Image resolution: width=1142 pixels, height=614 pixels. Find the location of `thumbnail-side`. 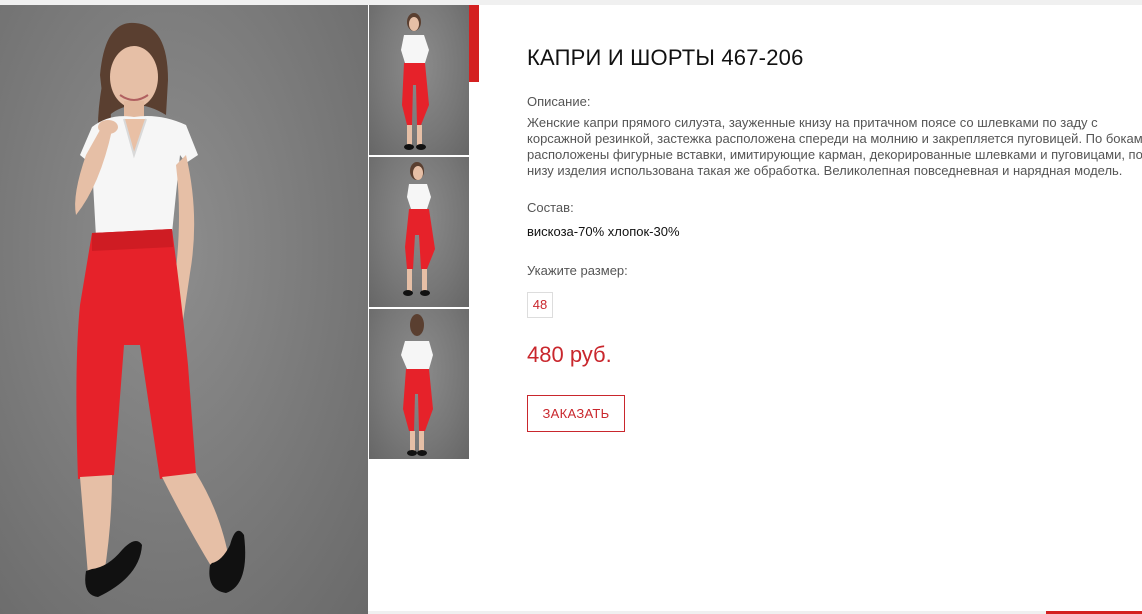

thumbnail-side is located at coordinates (419, 232).